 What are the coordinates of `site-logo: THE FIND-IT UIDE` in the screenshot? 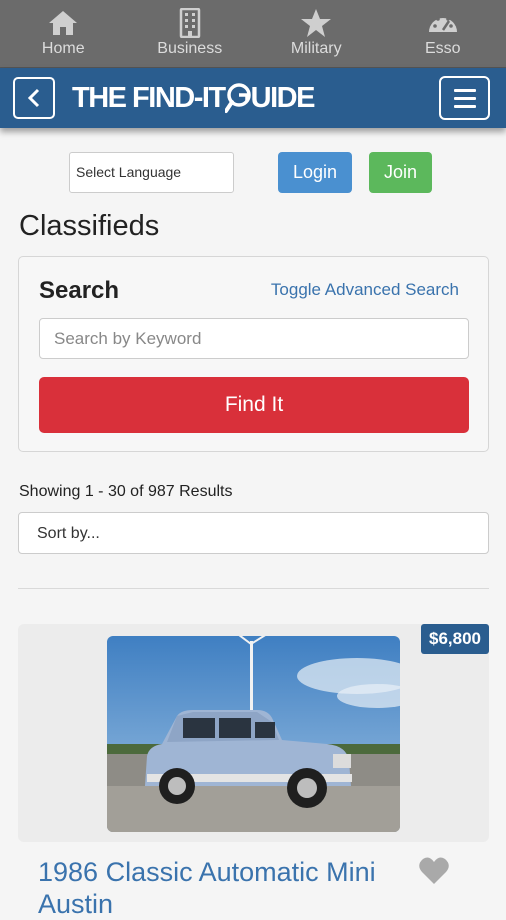 It's located at (193, 98).